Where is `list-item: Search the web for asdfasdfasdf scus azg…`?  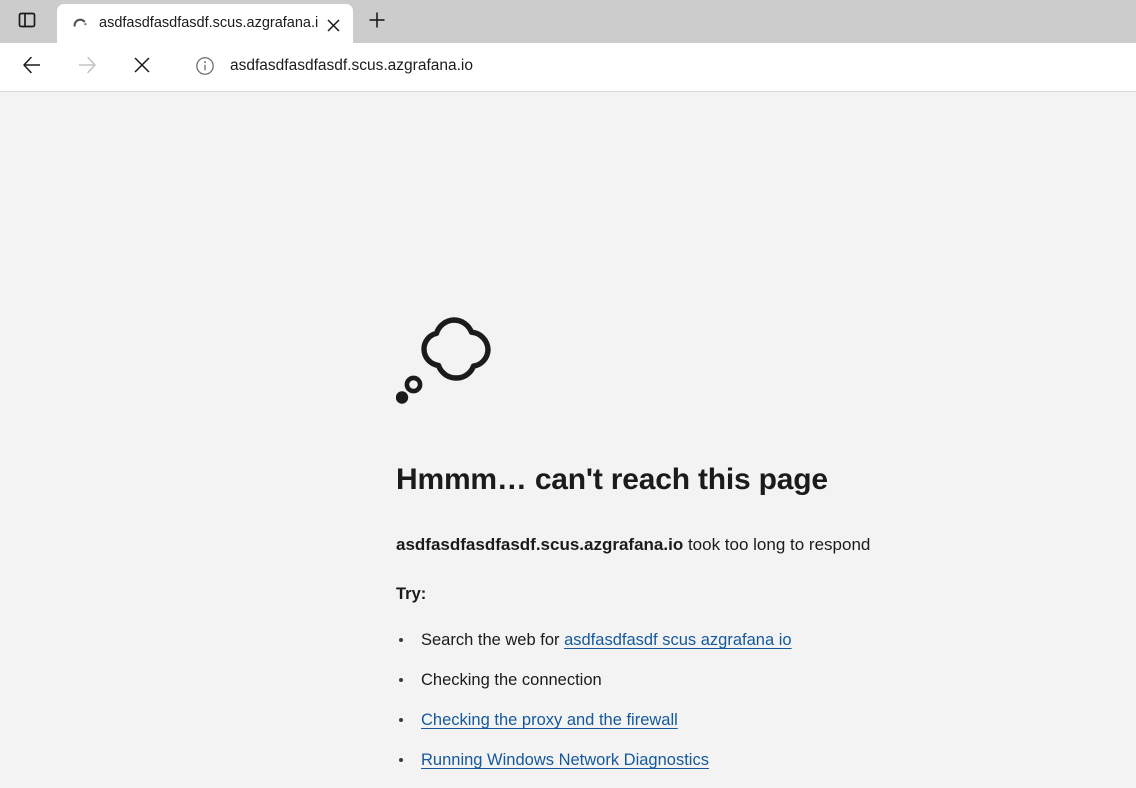 list-item: Search the web for asdfasdfasdf scus azg… is located at coordinates (594, 648).